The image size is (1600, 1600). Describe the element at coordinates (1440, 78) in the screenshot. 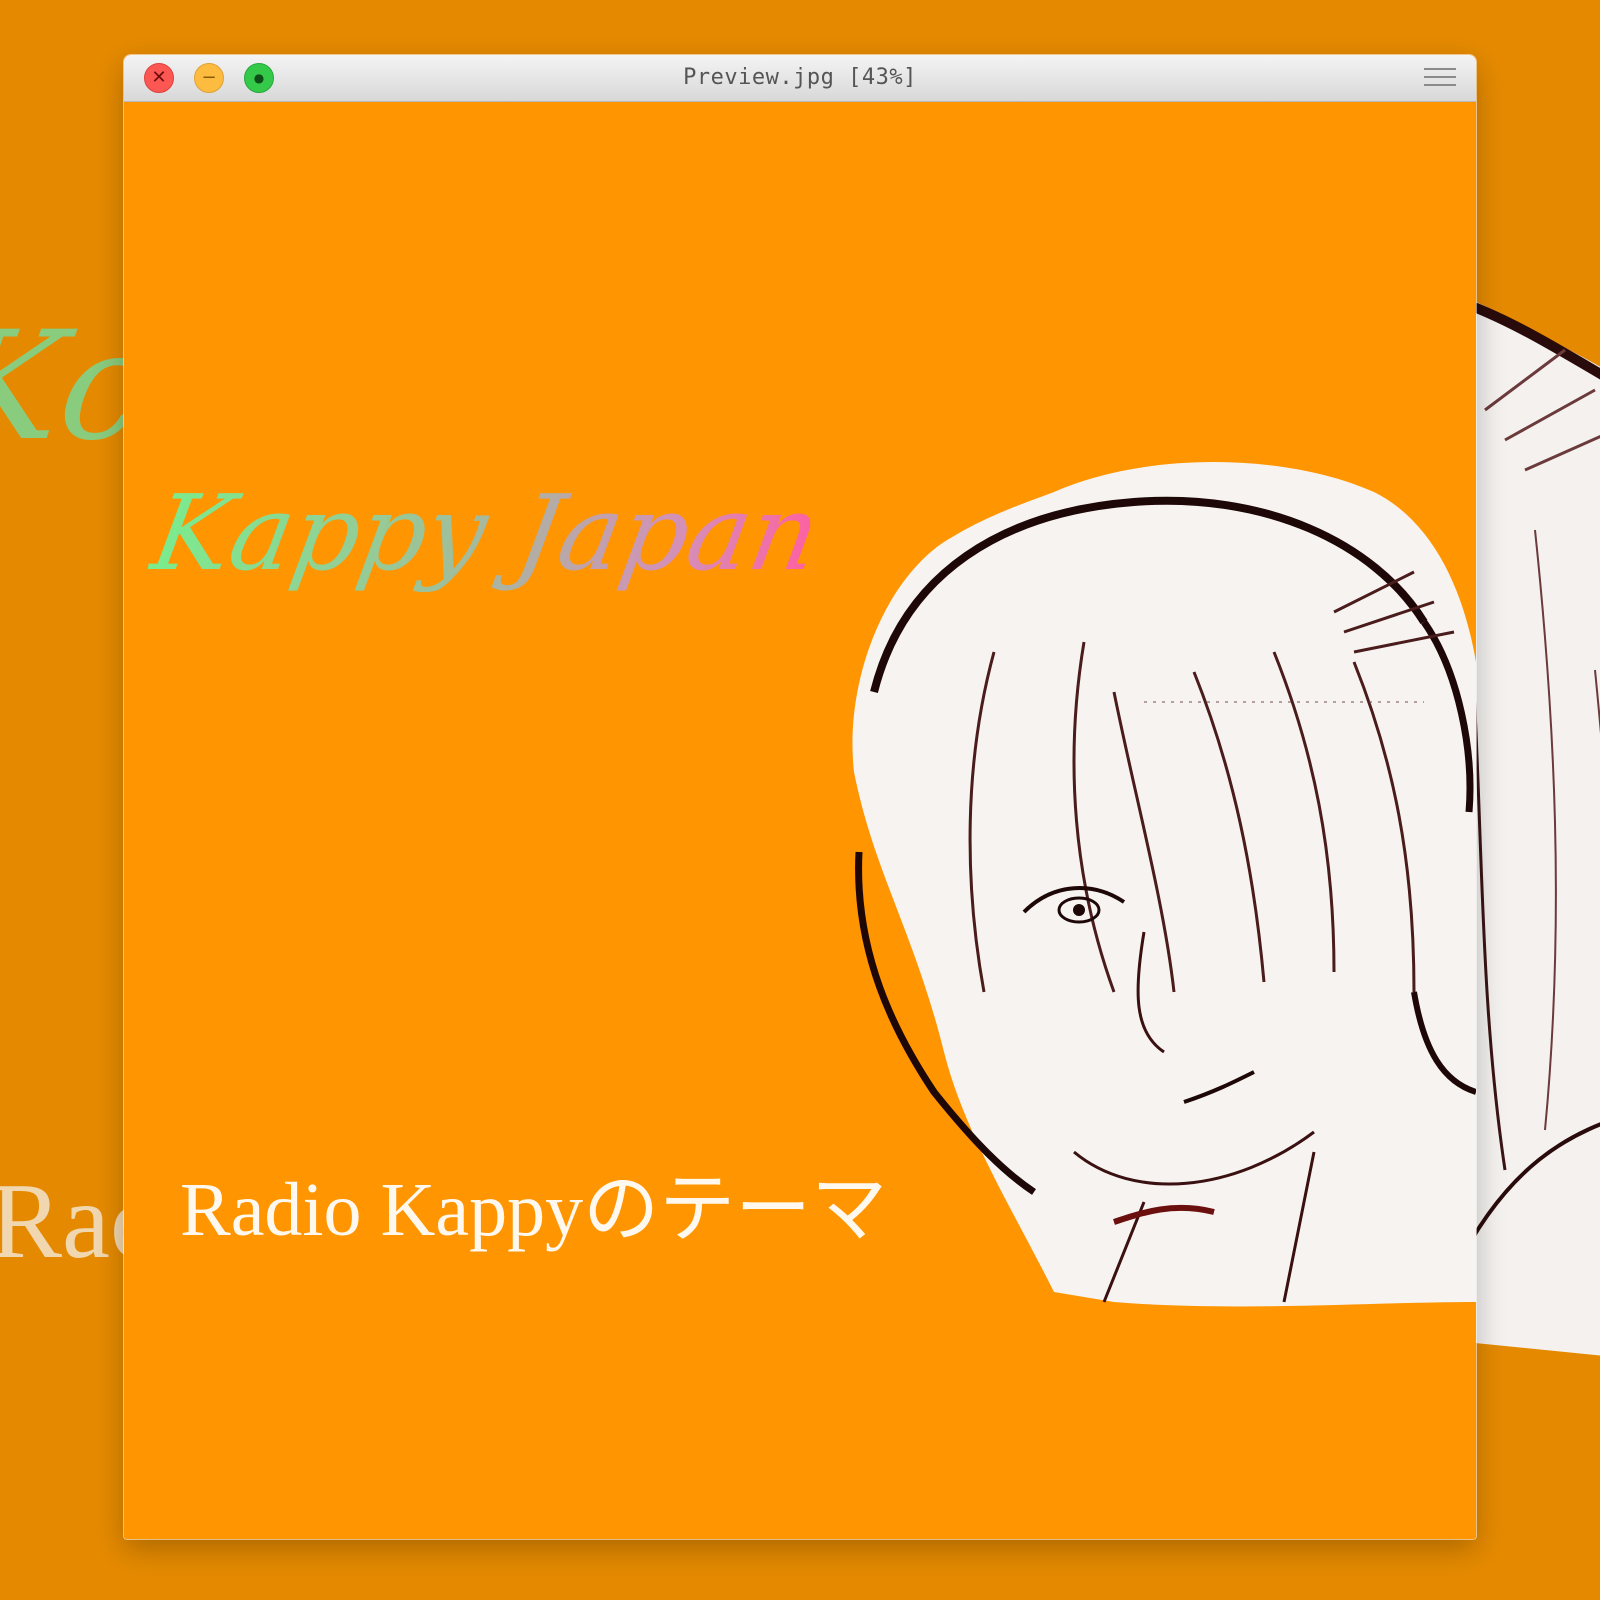

I see `hamburger-menu-icon` at that location.